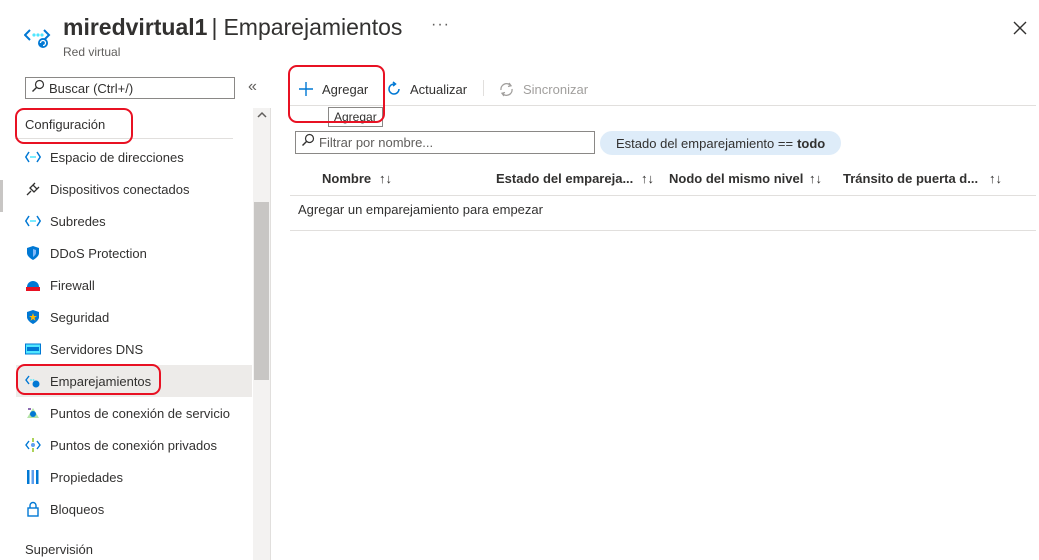 This screenshot has height=560, width=1039. What do you see at coordinates (97, 349) in the screenshot?
I see `sidebar-item-label: Servidores DNS` at bounding box center [97, 349].